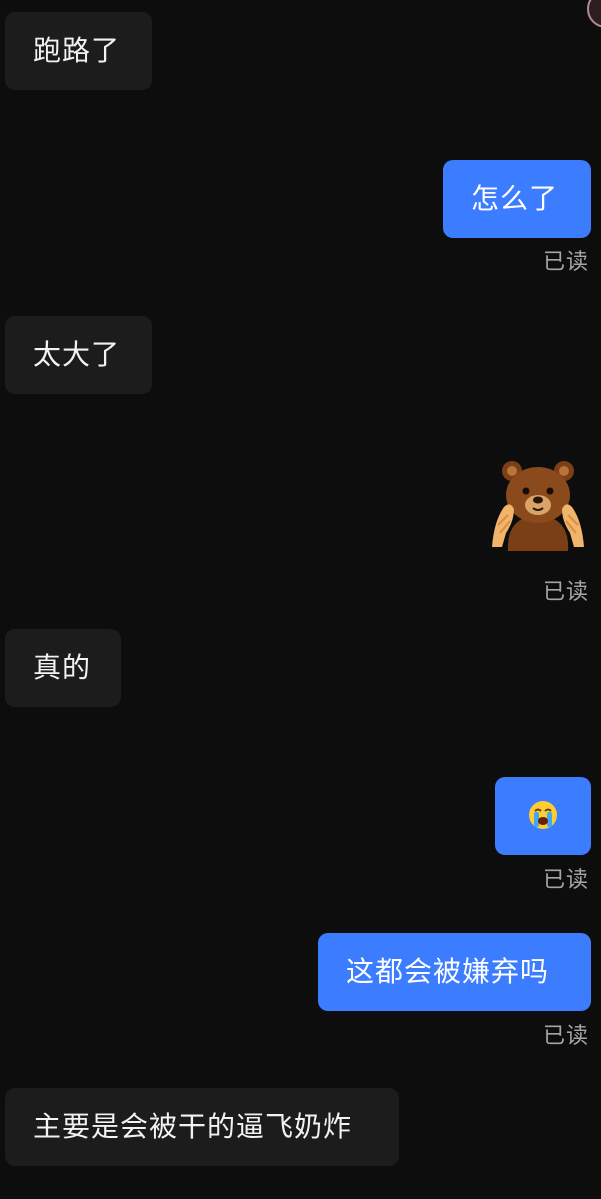 The height and width of the screenshot is (1199, 601). Describe the element at coordinates (594, 14) in the screenshot. I see `avatar` at that location.